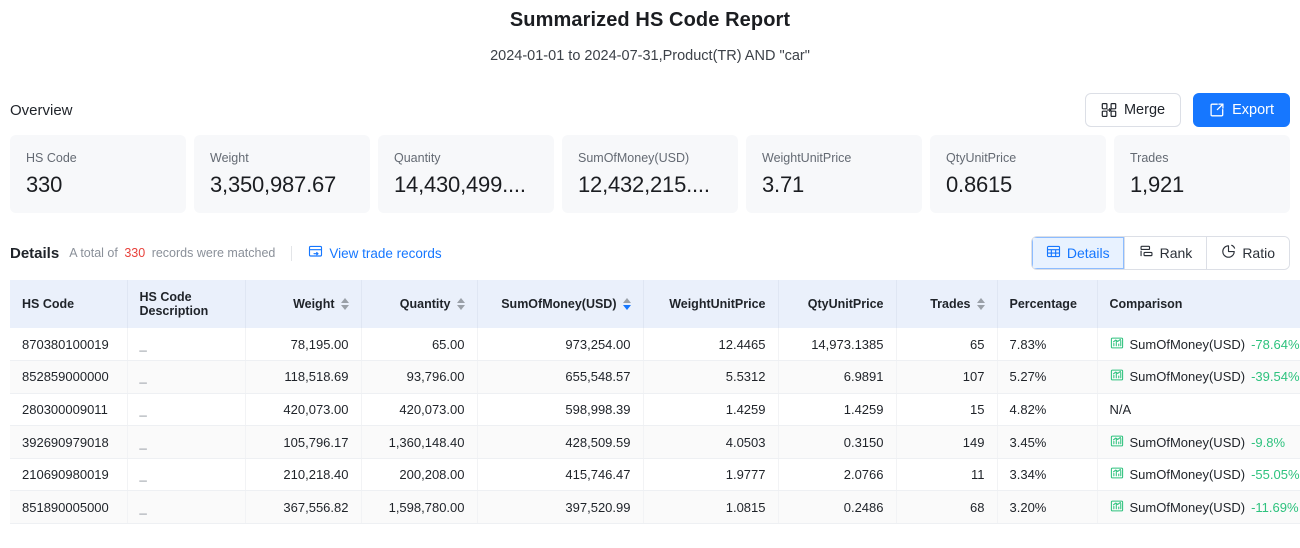 This screenshot has width=1300, height=548. Describe the element at coordinates (711, 345) in the screenshot. I see `cell-weight_unit: 12.4465` at that location.